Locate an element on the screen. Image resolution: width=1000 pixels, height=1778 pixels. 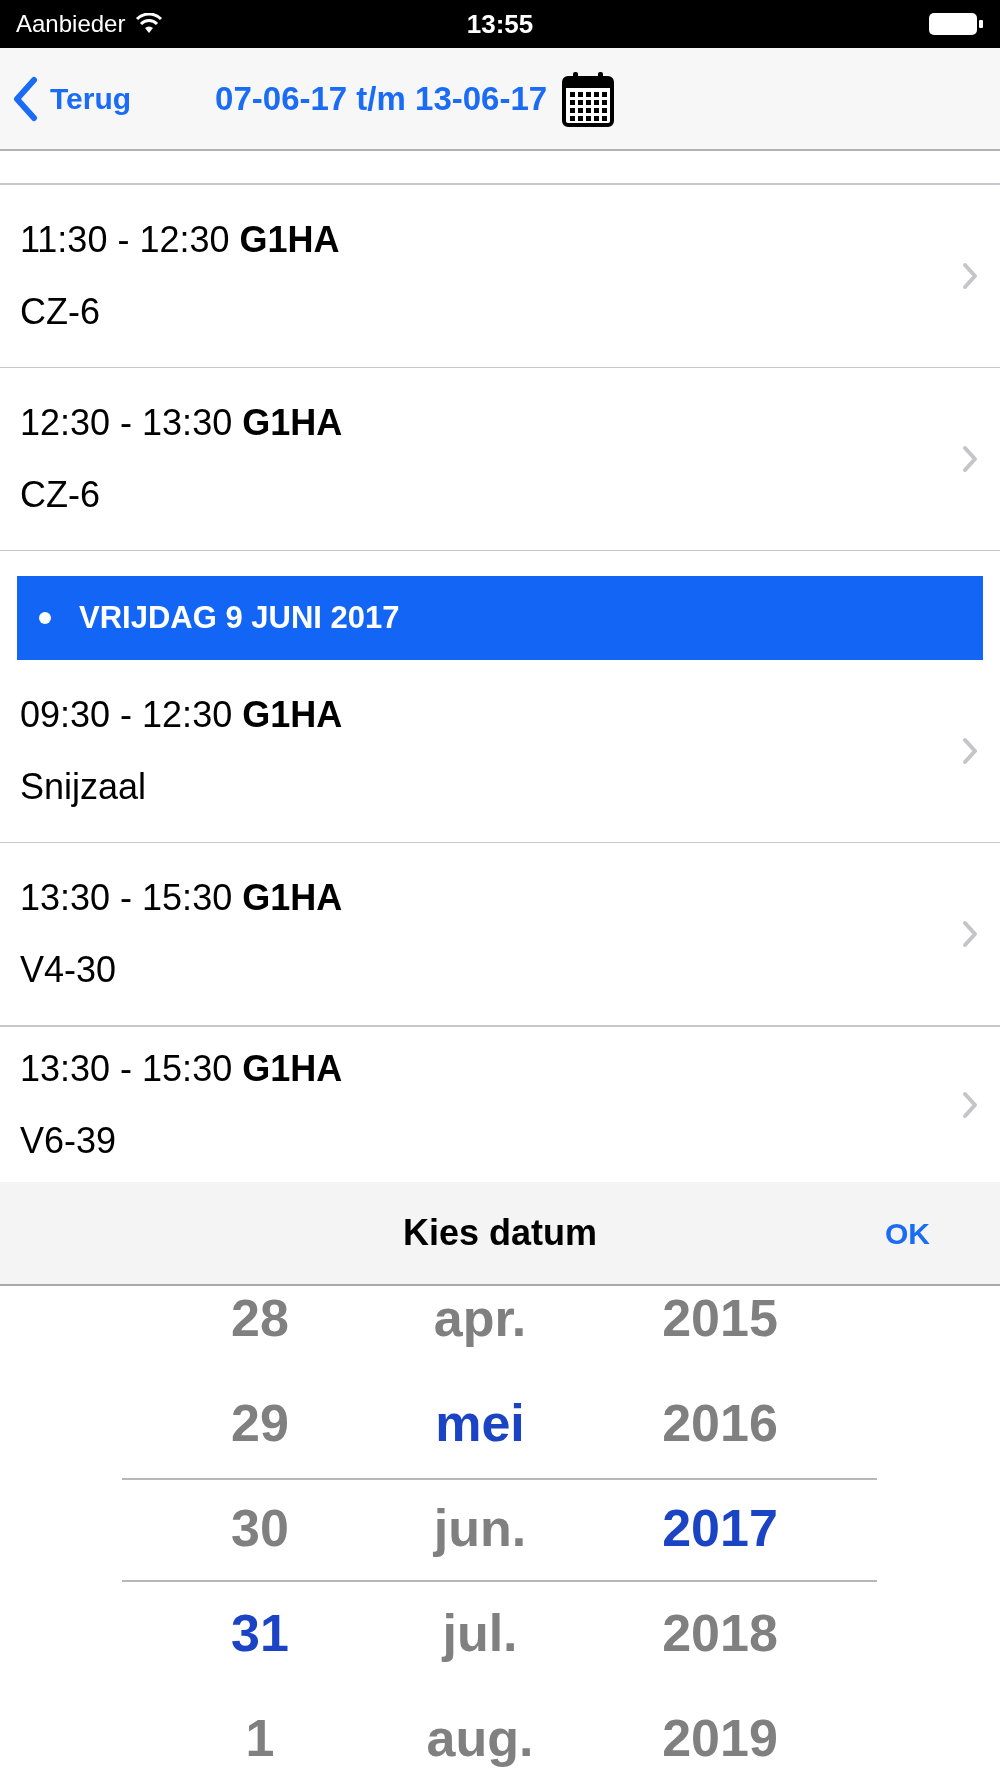
event-location: V6-39 is located at coordinates (69, 1140).